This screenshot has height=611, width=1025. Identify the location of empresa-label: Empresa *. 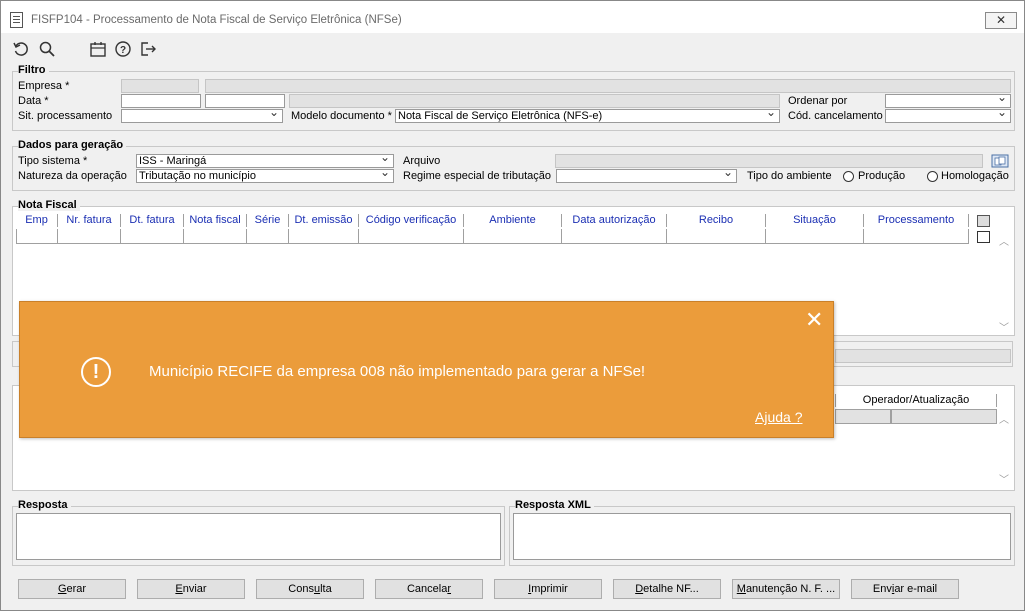
(44, 86).